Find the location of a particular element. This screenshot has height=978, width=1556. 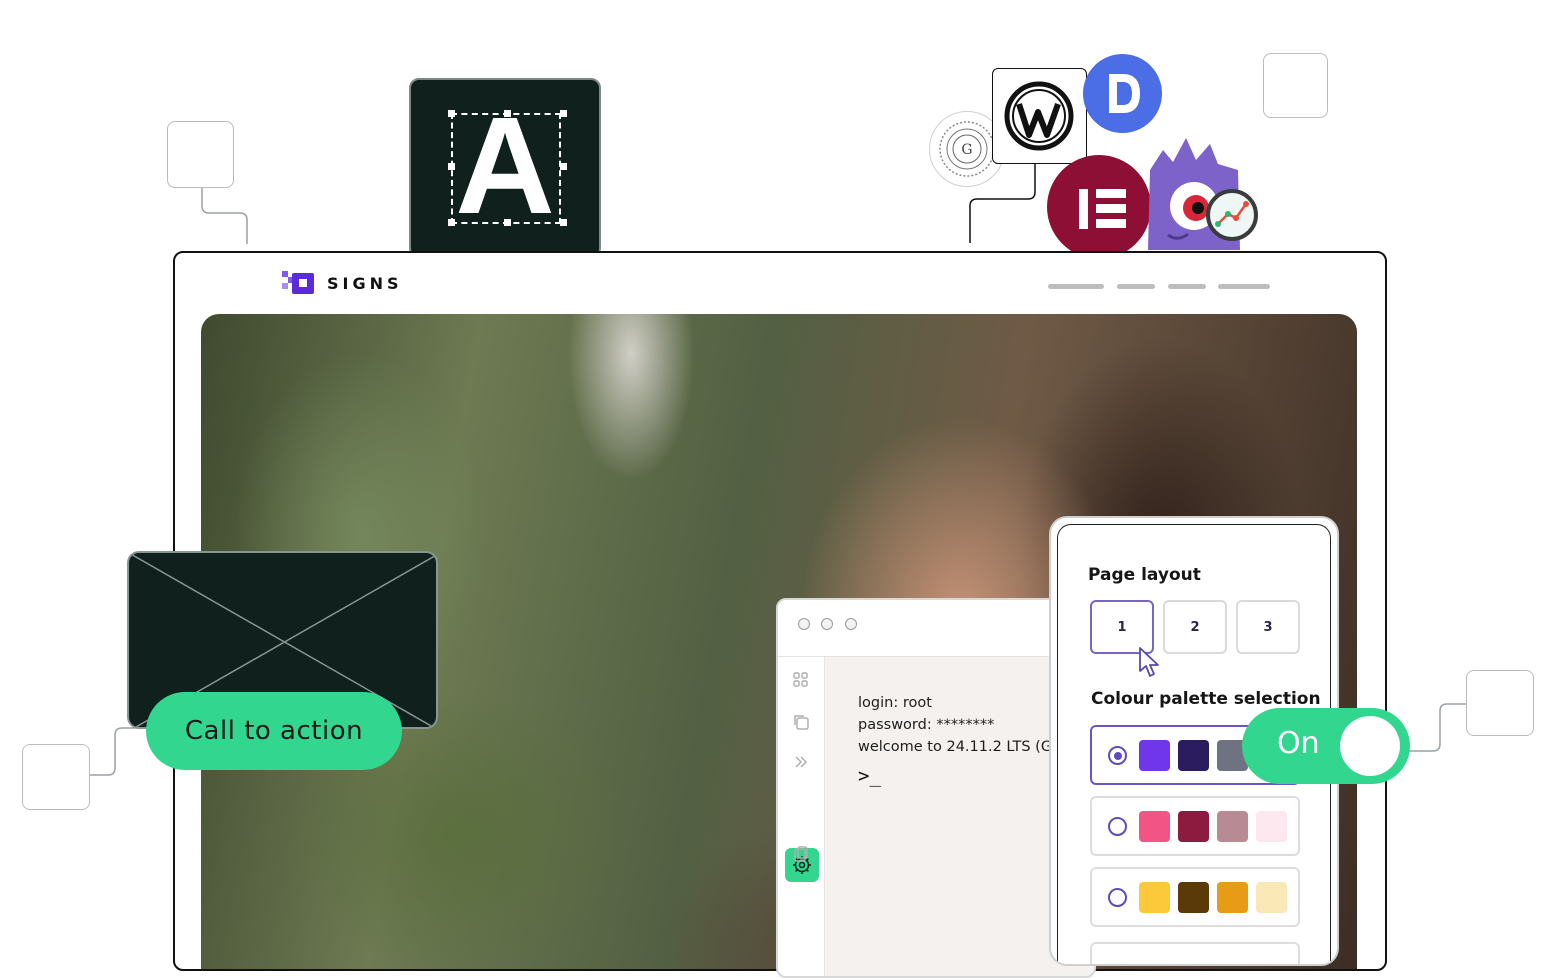

terminal-titlebar is located at coordinates (936, 628).